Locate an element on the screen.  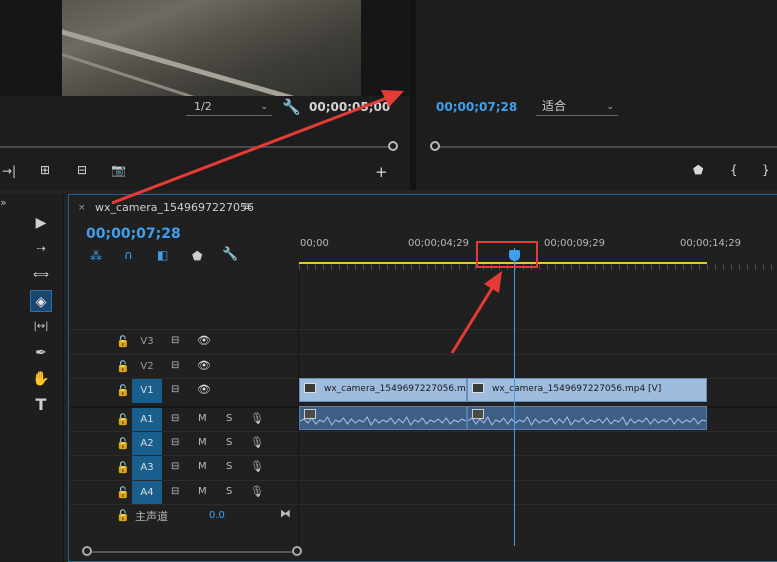
sequence-tab-name: wx_camera_1549697227056 is located at coordinates (174, 207).